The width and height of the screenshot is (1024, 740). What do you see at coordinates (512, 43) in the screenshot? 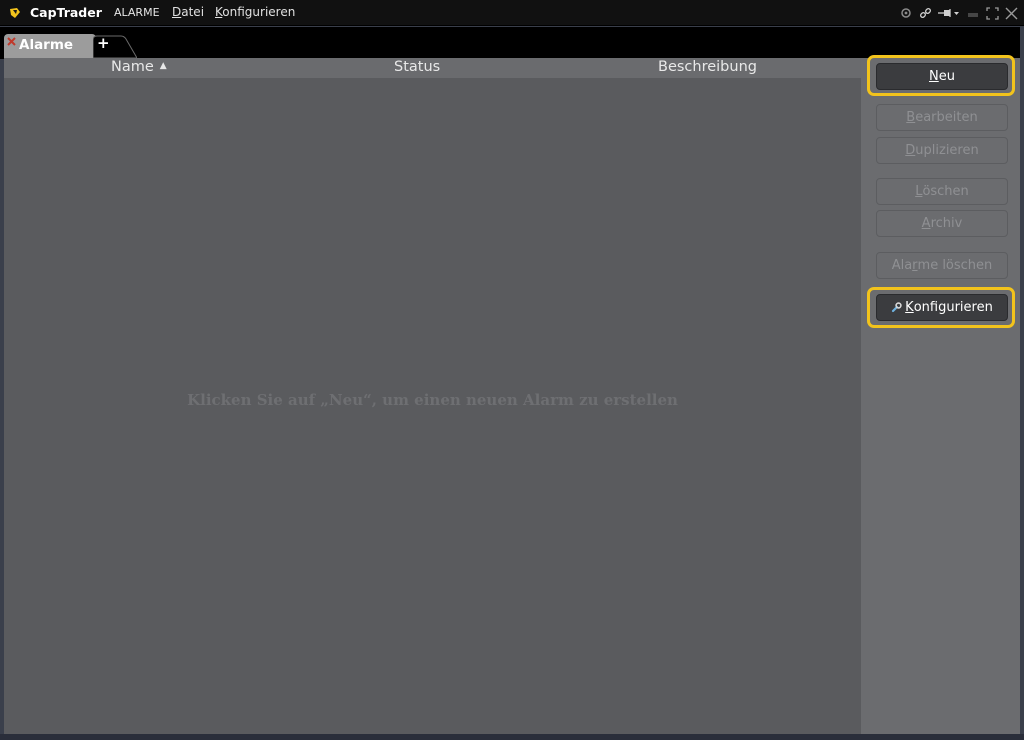
I see `tab-strip` at bounding box center [512, 43].